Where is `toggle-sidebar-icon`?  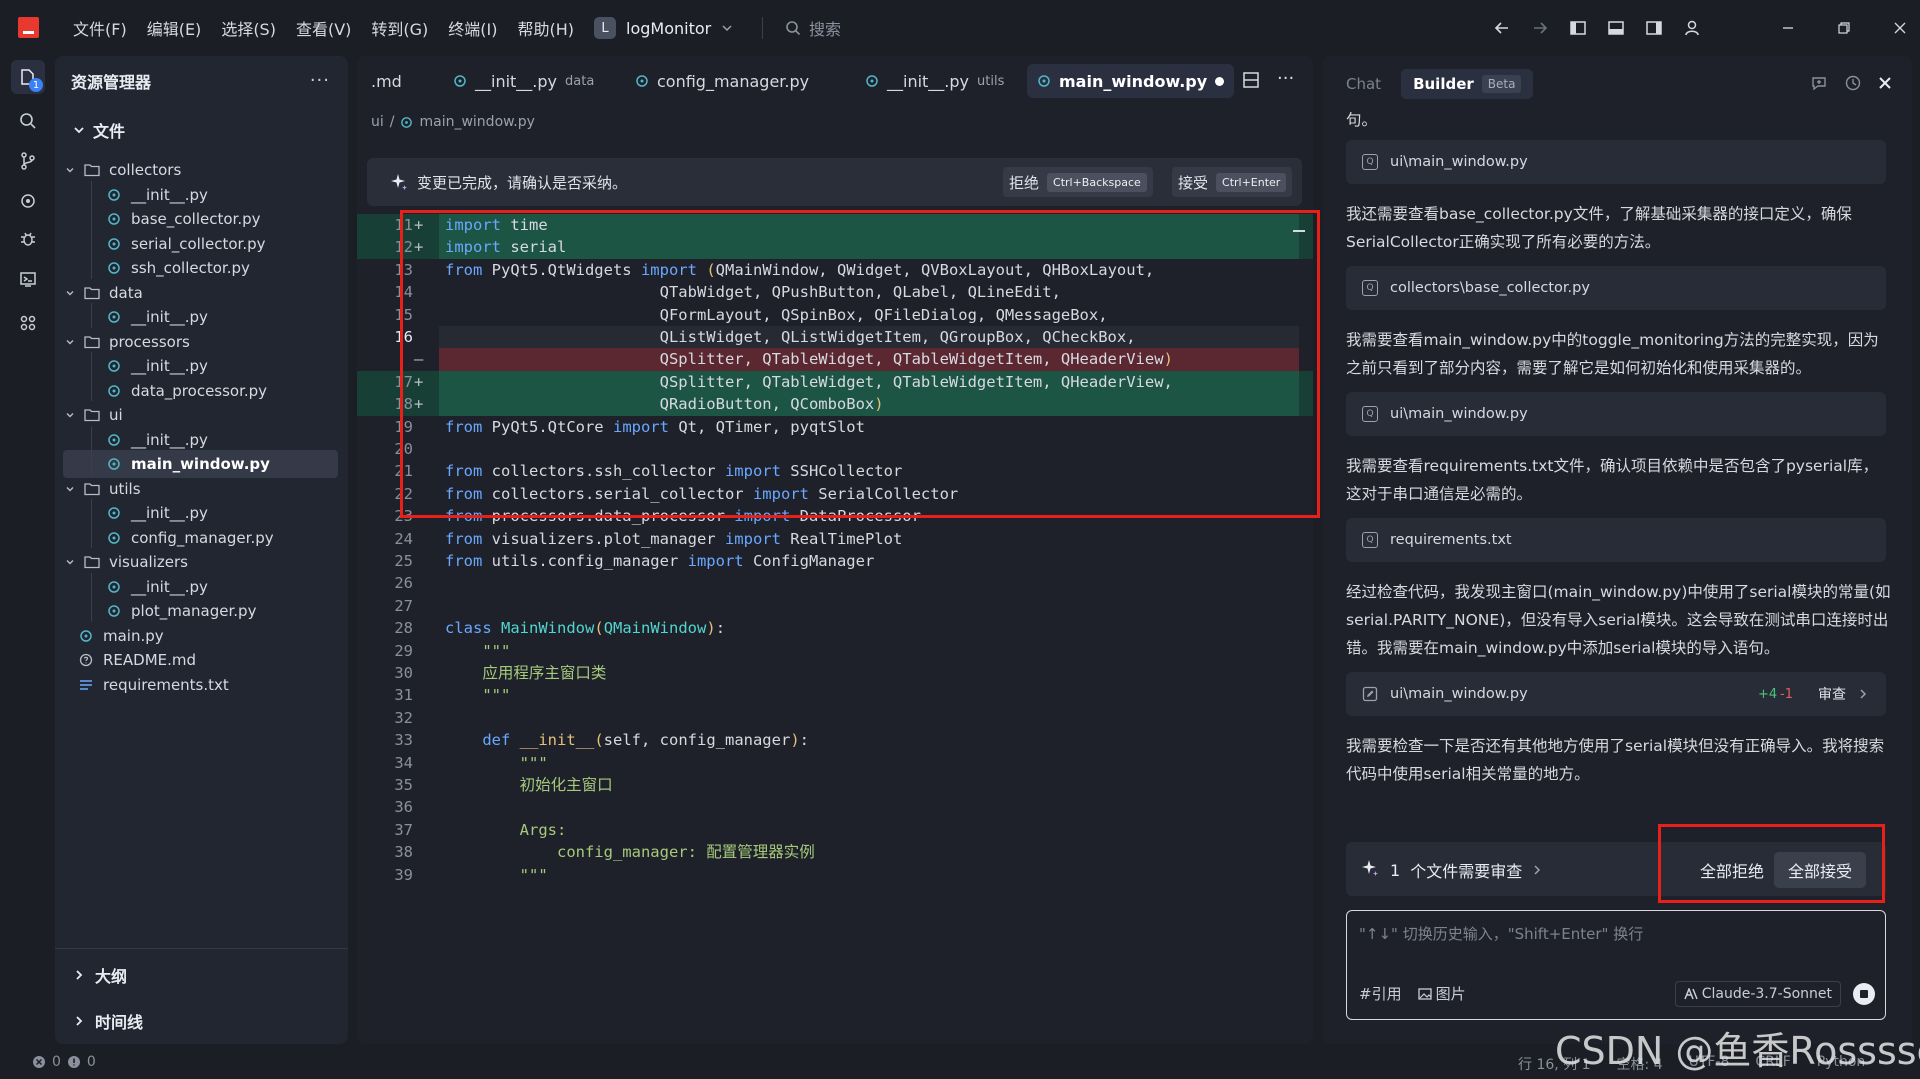 toggle-sidebar-icon is located at coordinates (1578, 28).